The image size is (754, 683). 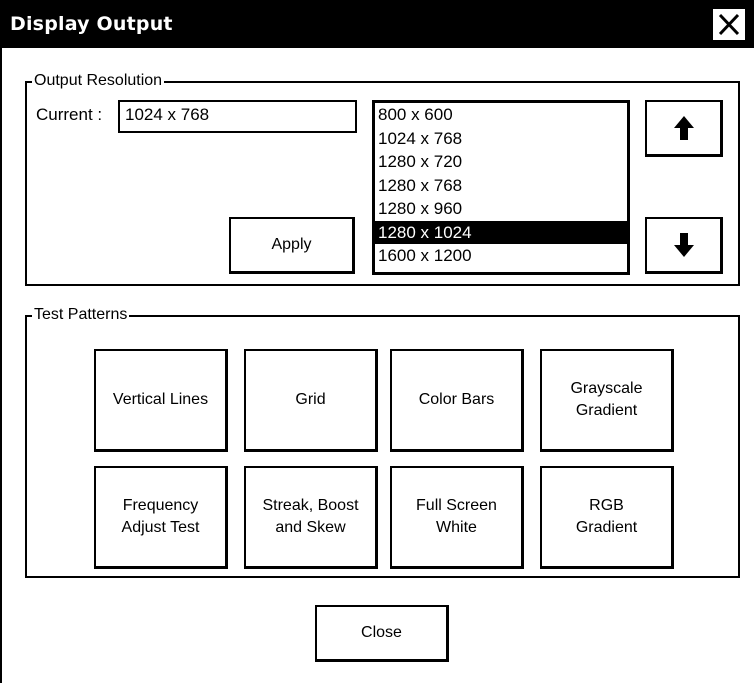 I want to click on apply-button: Apply, so click(x=292, y=245).